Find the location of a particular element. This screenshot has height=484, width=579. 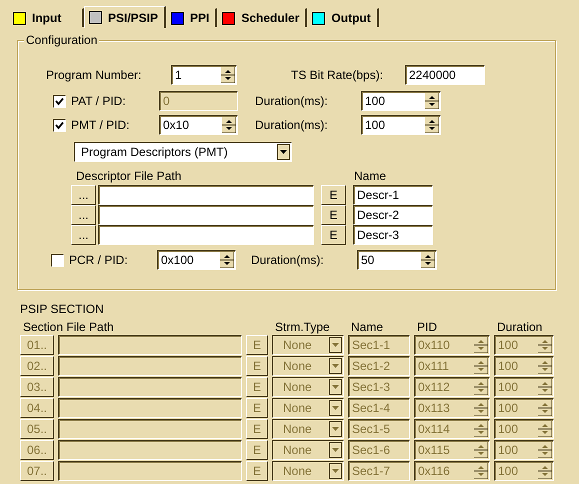

section-title: PSIP SECTION is located at coordinates (62, 309).